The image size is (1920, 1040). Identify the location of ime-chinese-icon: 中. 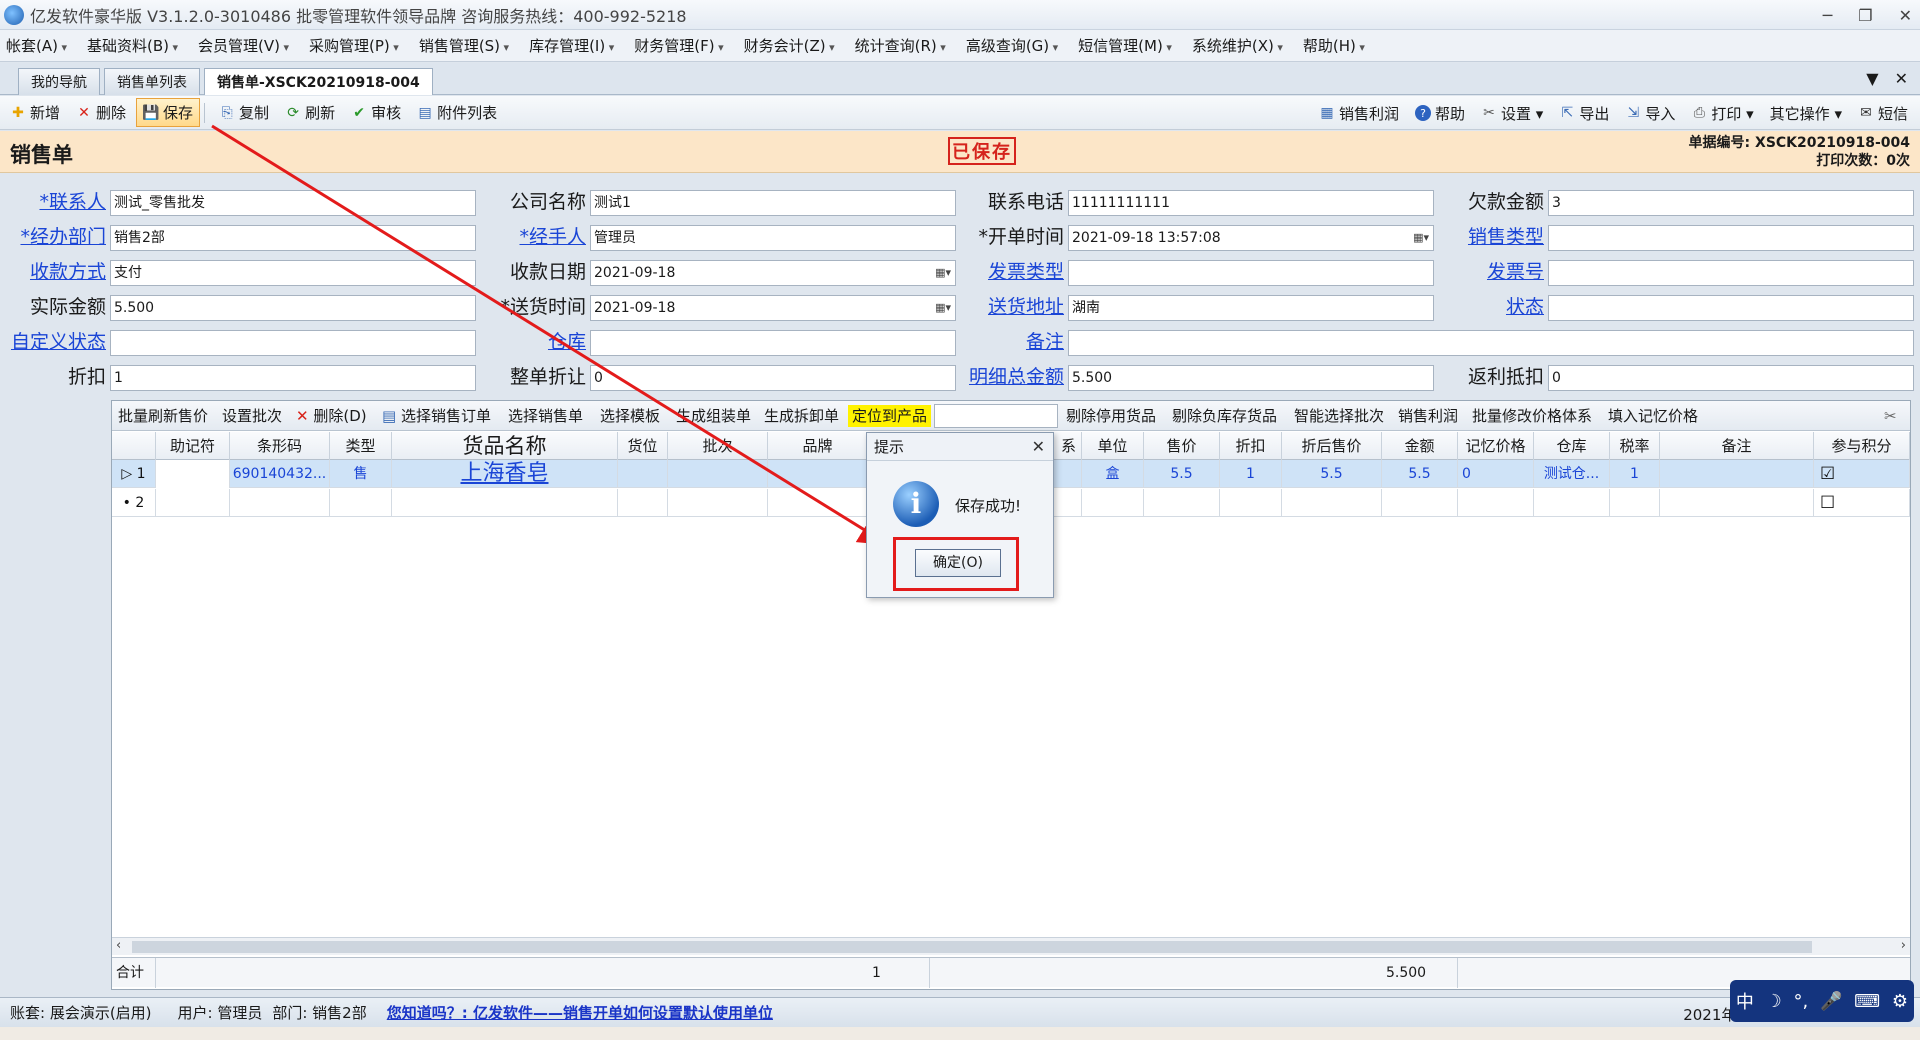
(1745, 1001).